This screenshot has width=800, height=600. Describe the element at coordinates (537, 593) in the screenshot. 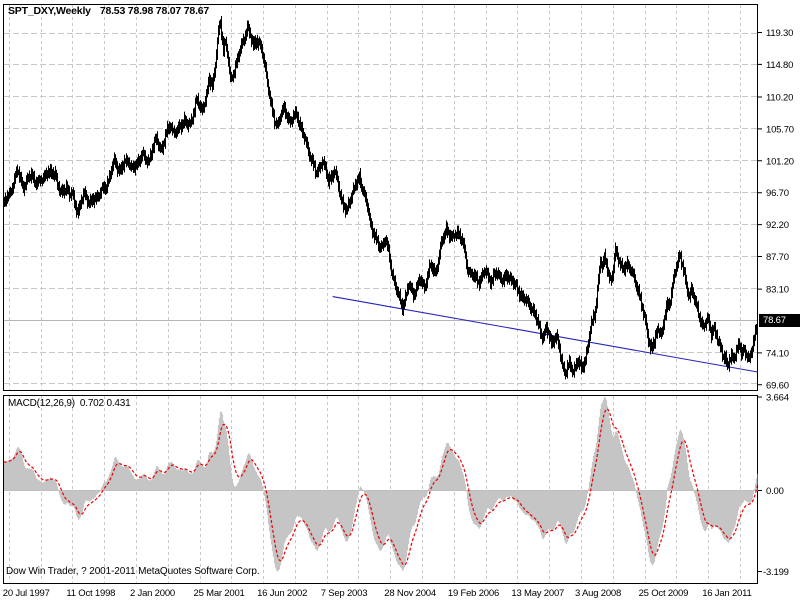

I see `date-axis-label: 13 May 2007` at that location.